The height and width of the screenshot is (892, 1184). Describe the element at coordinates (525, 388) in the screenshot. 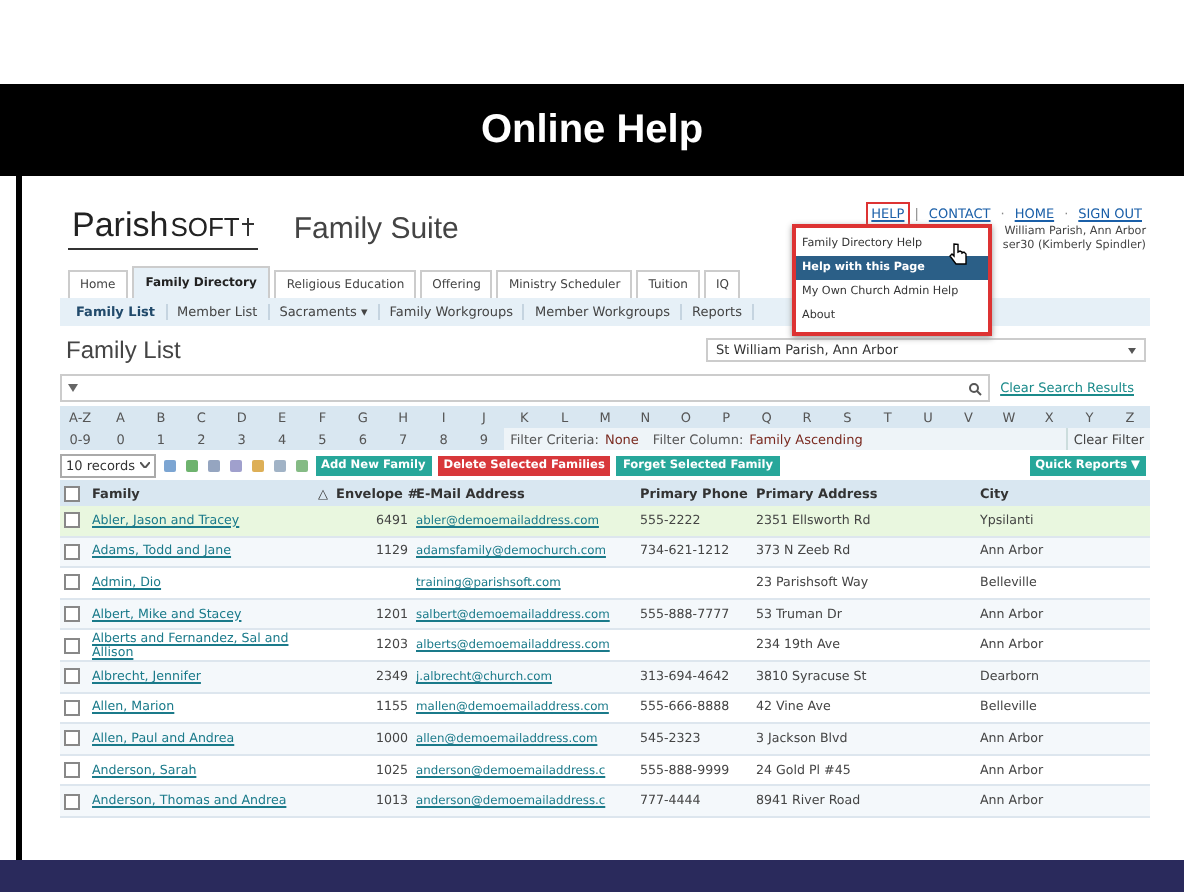

I see `search-field` at that location.